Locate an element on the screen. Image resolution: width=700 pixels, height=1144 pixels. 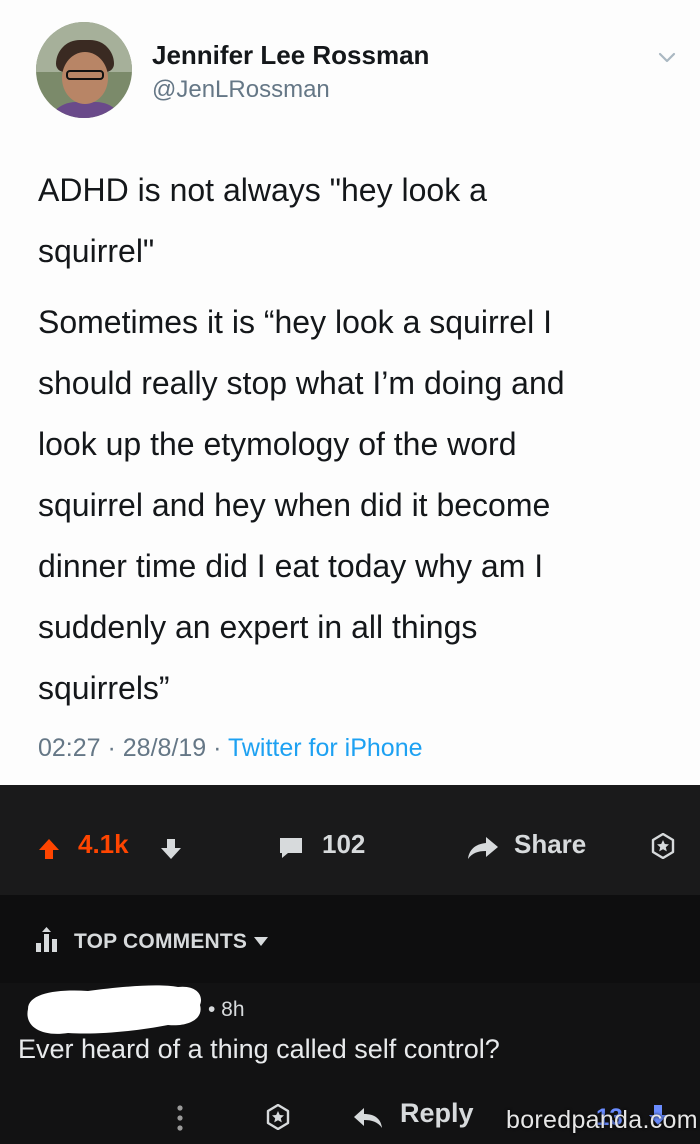
tweet-meta: 02:27 · 28/8/19 · Twitter for iPhone is located at coordinates (230, 748).